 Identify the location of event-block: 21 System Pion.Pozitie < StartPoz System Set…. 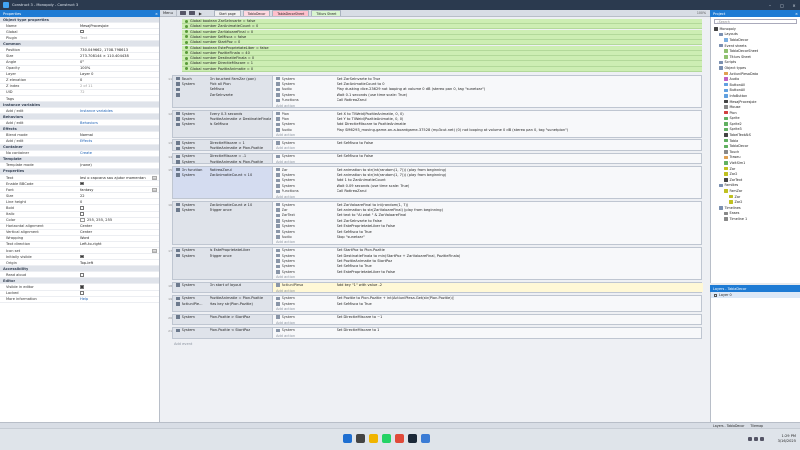
(435, 332).